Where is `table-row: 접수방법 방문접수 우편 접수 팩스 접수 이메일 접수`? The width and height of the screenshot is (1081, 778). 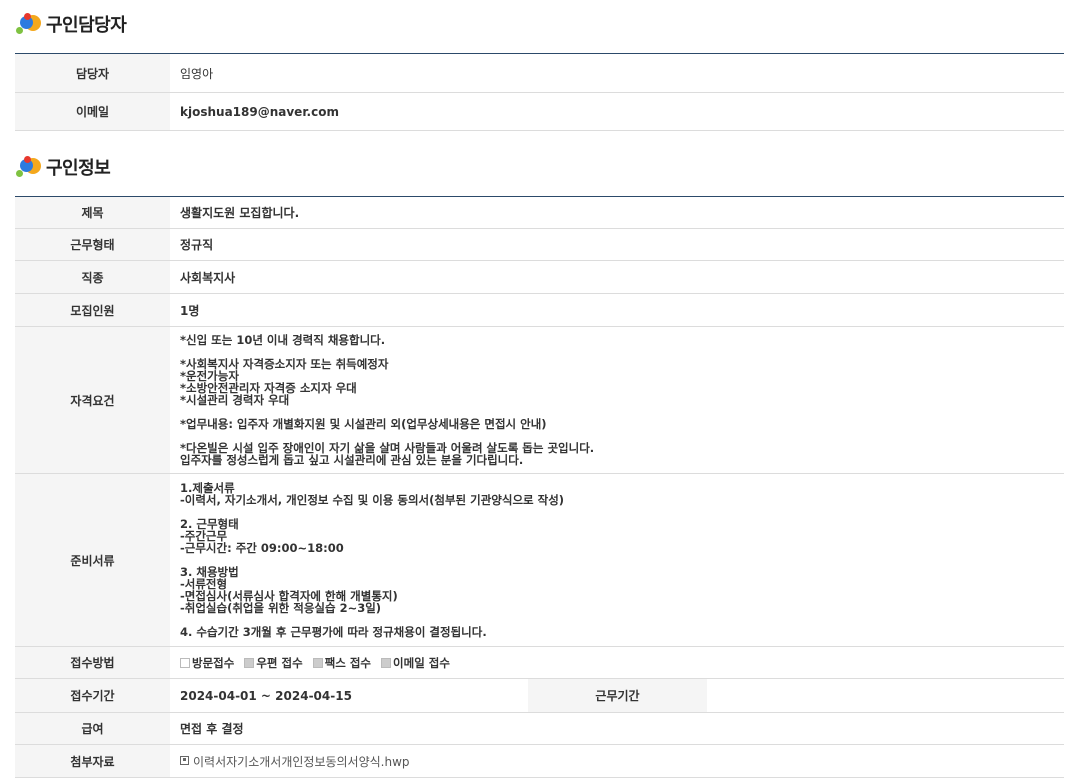
table-row: 접수방법 방문접수 우편 접수 팩스 접수 이메일 접수 is located at coordinates (539, 662).